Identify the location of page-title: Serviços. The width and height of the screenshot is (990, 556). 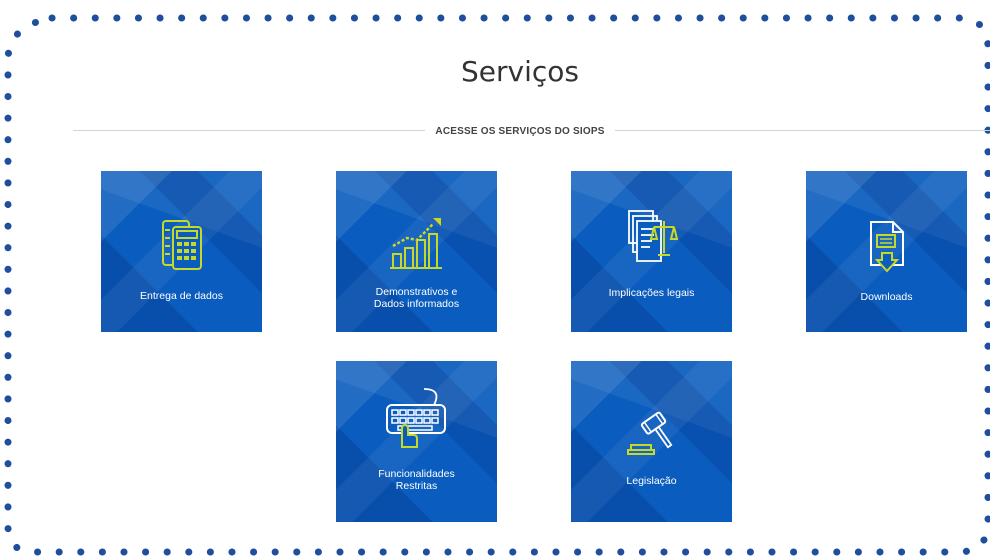
(520, 71).